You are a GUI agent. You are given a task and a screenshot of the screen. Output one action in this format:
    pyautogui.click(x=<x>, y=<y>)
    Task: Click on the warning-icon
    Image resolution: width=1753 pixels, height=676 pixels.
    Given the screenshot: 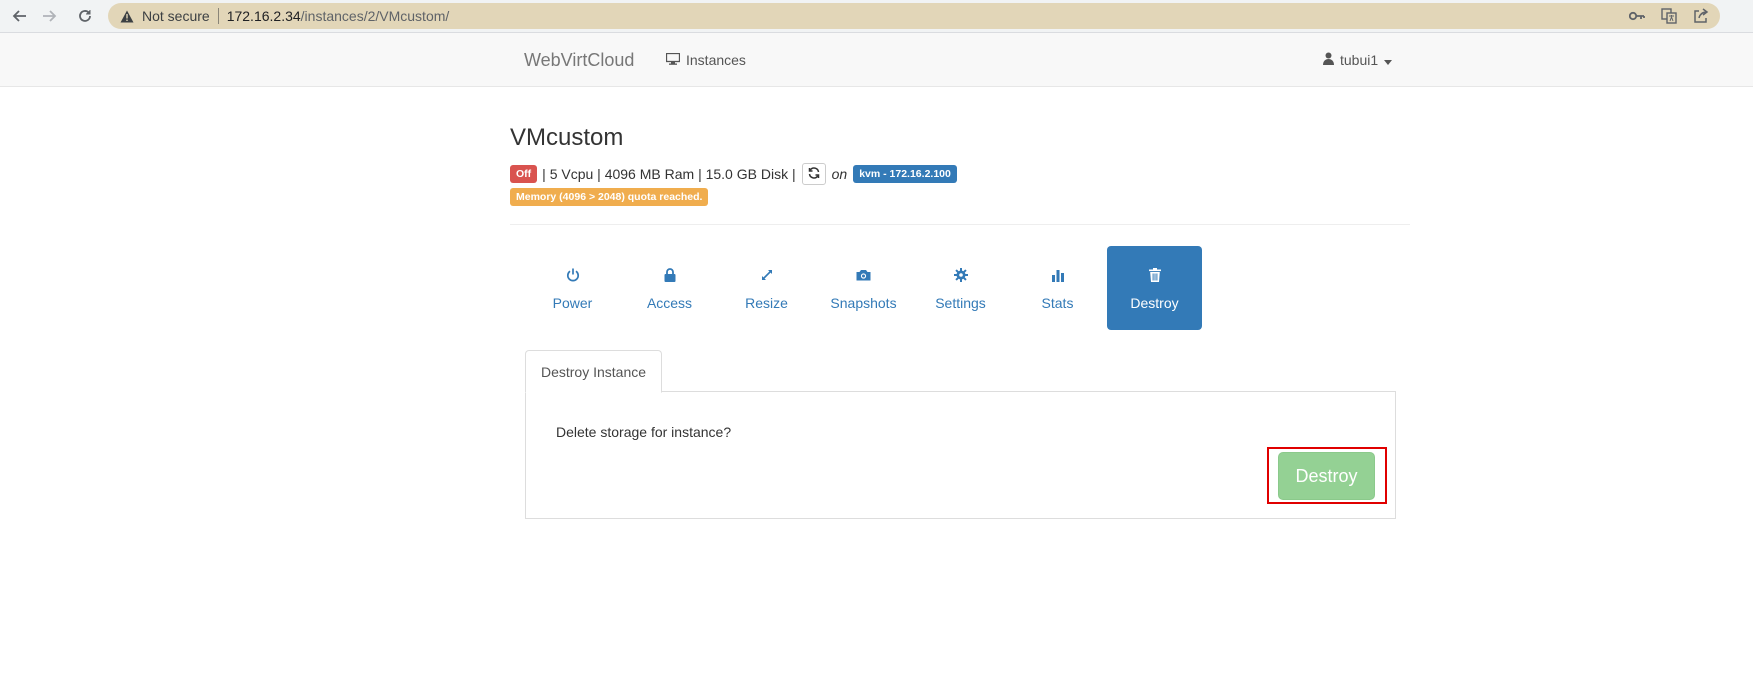 What is the action you would take?
    pyautogui.click(x=127, y=16)
    